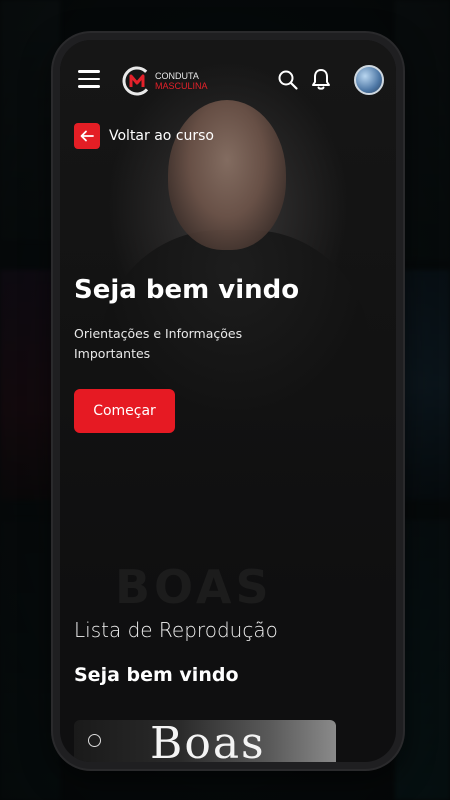  Describe the element at coordinates (158, 343) in the screenshot. I see `hero-subtitle: Orientações e Informações Importantes` at that location.